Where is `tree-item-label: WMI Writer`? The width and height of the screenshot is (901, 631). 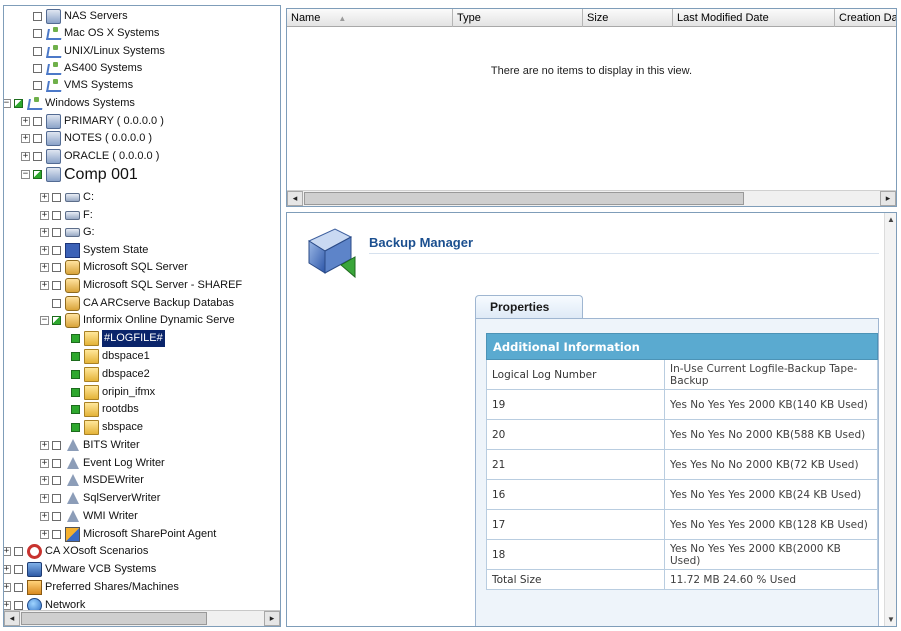 tree-item-label: WMI Writer is located at coordinates (110, 516).